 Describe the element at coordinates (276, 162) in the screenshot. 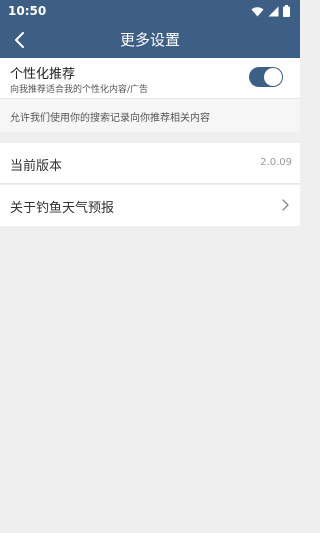

I see `version-value: 2.0.09` at that location.